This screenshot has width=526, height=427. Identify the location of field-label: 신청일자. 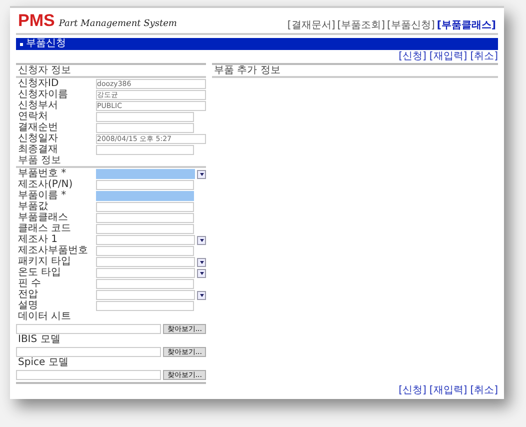
(38, 139).